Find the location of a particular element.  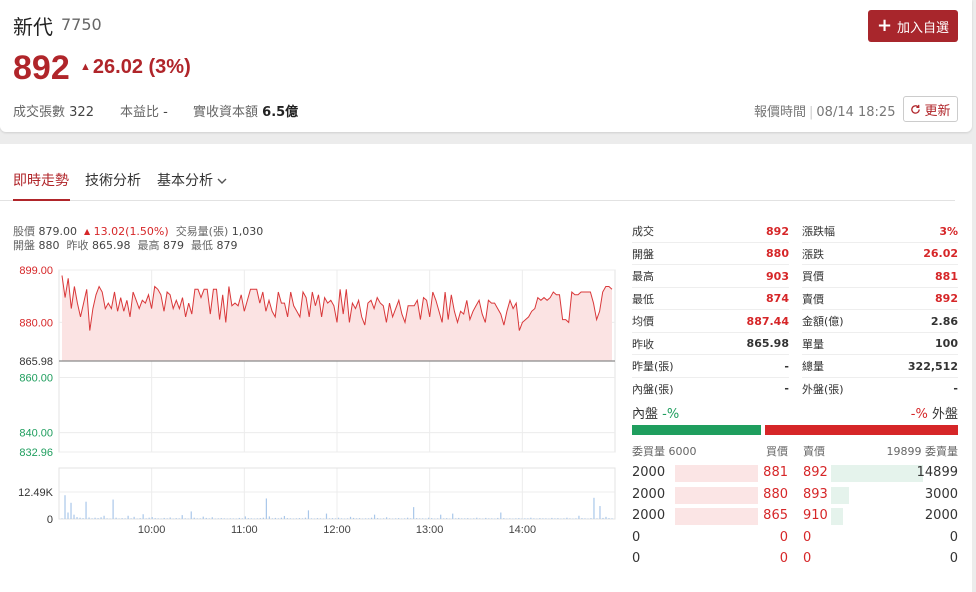

add-to-watchlist-button: + 加入自選 is located at coordinates (913, 26).